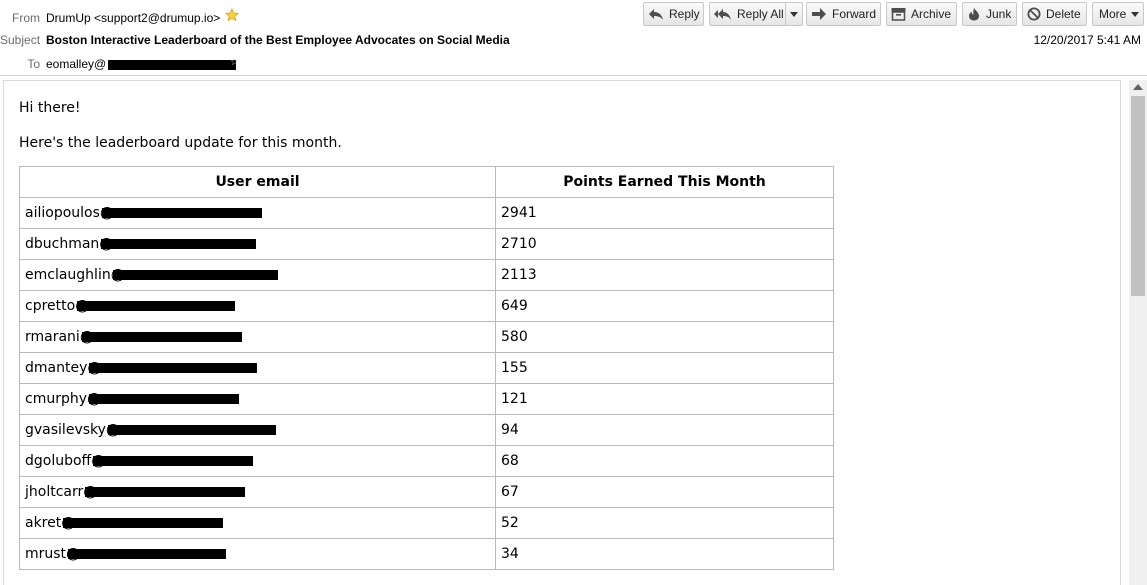  I want to click on flame-icon, so click(974, 14).